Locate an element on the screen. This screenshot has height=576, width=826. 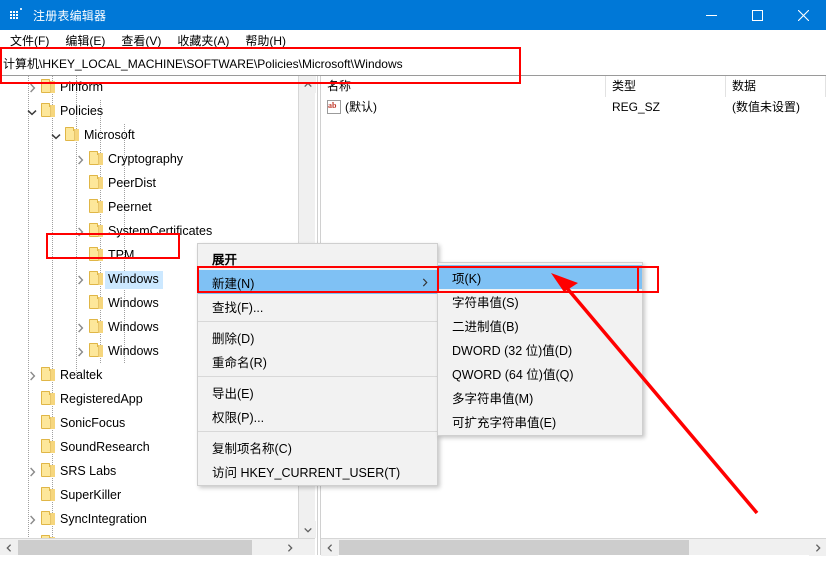
submenu-item: 可扩充字符串值(E) is located at coordinates (540, 421).